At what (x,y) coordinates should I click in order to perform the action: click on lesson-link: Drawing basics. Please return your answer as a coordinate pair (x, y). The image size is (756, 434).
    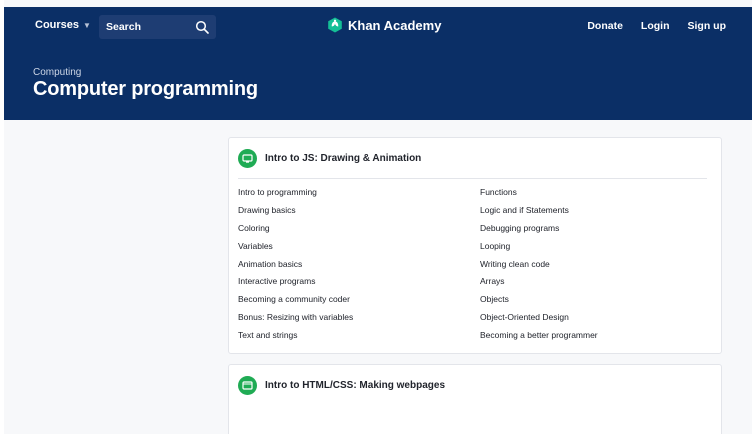
    Looking at the image, I should click on (295, 213).